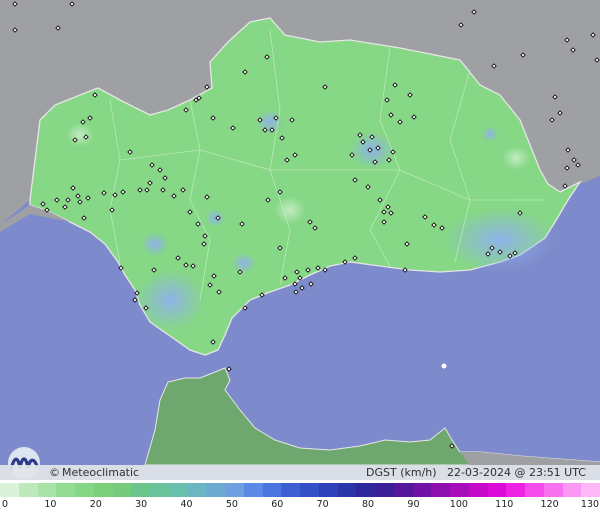 The height and width of the screenshot is (517, 600). I want to click on scale-tick-label: 80, so click(368, 504).